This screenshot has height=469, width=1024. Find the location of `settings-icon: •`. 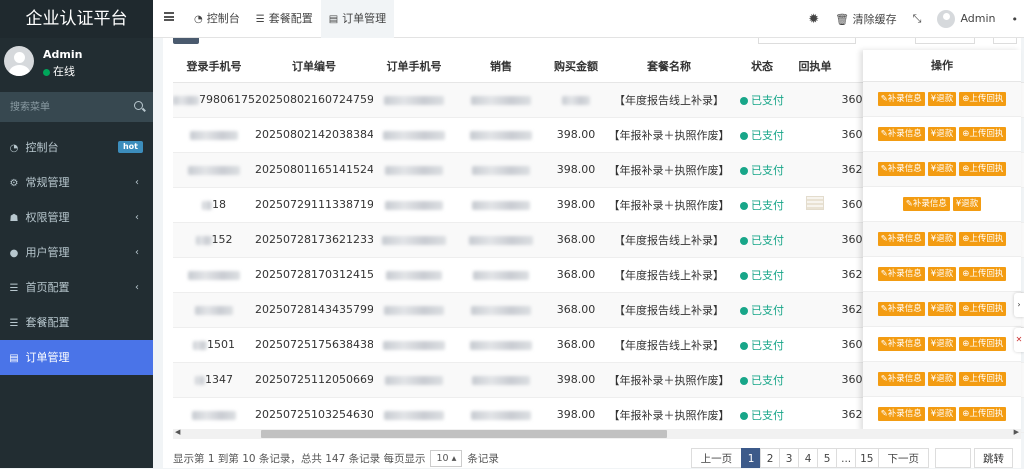

settings-icon: • is located at coordinates (1015, 19).